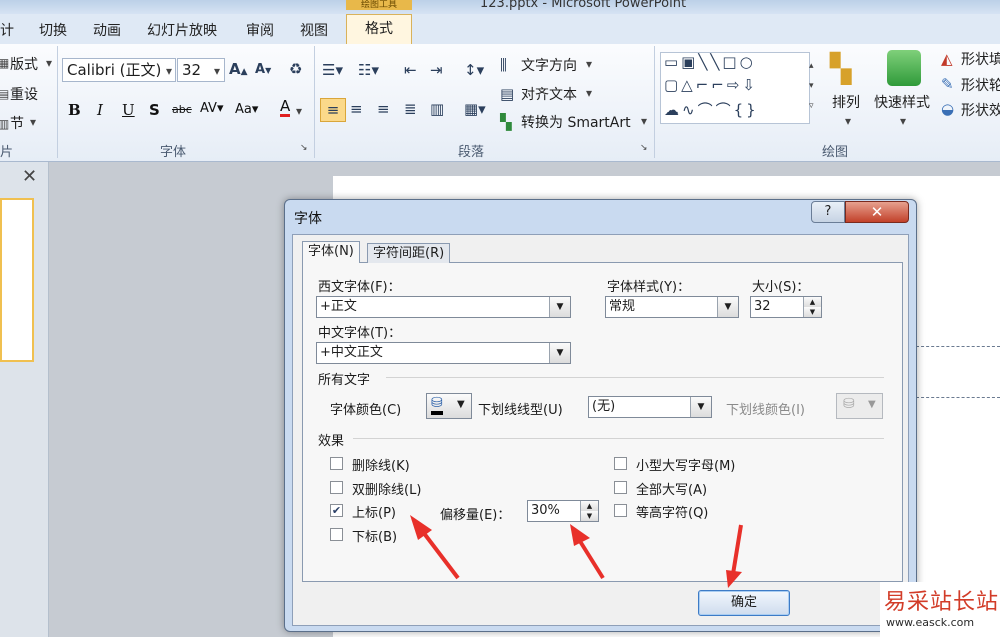 This screenshot has height=637, width=1000. What do you see at coordinates (590, 558) in the screenshot?
I see `arrow-to-offset` at bounding box center [590, 558].